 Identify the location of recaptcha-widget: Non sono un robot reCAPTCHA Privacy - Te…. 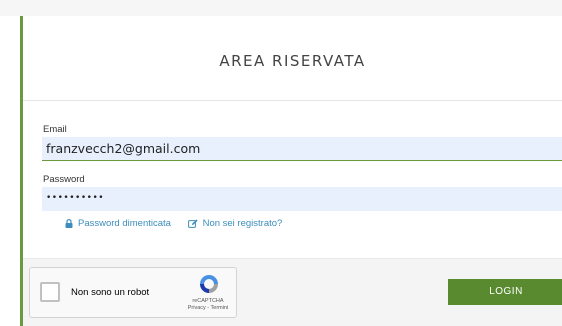
(133, 292).